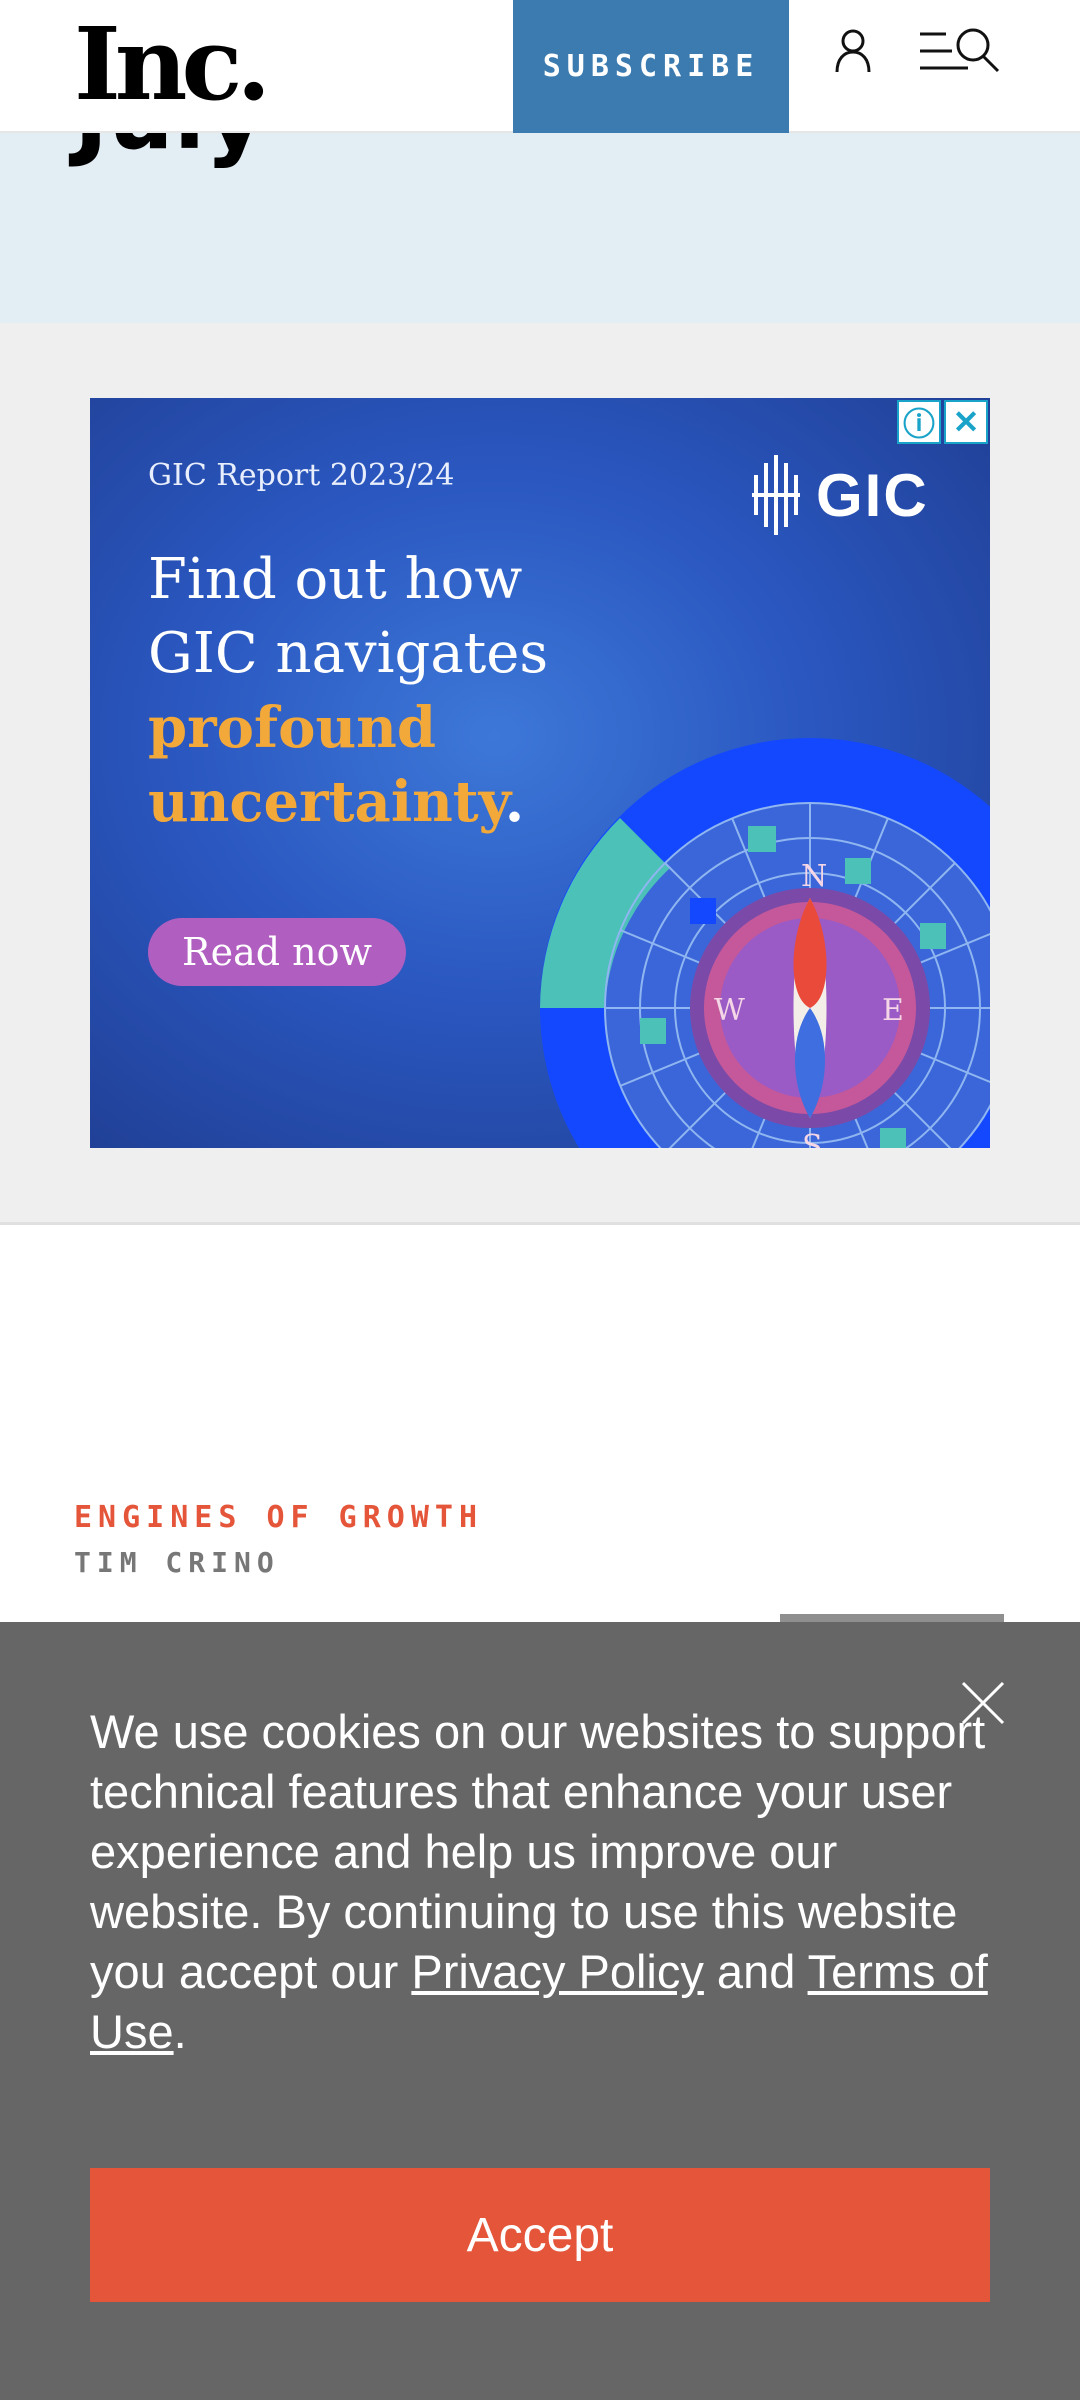  What do you see at coordinates (292, 728) in the screenshot?
I see `ad-headline-line-3: profound` at bounding box center [292, 728].